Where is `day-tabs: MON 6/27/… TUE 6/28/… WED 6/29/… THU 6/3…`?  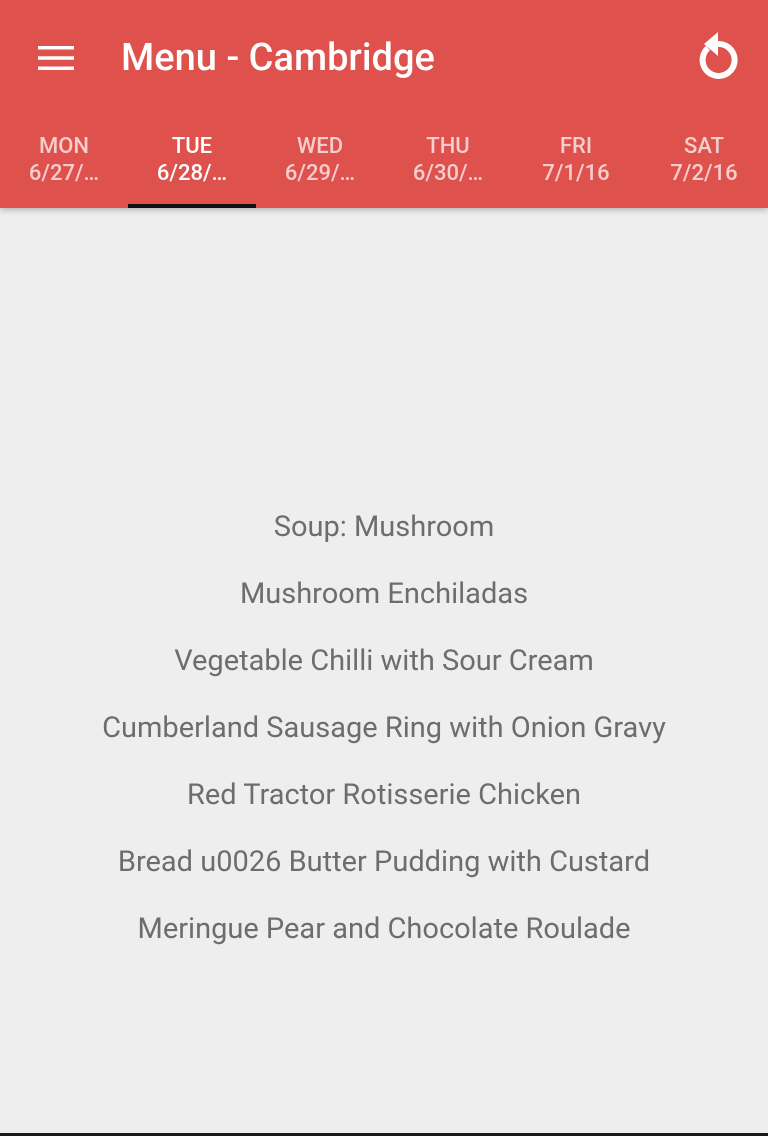
day-tabs: MON 6/27/… TUE 6/28/… WED 6/29/… THU 6/3… is located at coordinates (384, 163).